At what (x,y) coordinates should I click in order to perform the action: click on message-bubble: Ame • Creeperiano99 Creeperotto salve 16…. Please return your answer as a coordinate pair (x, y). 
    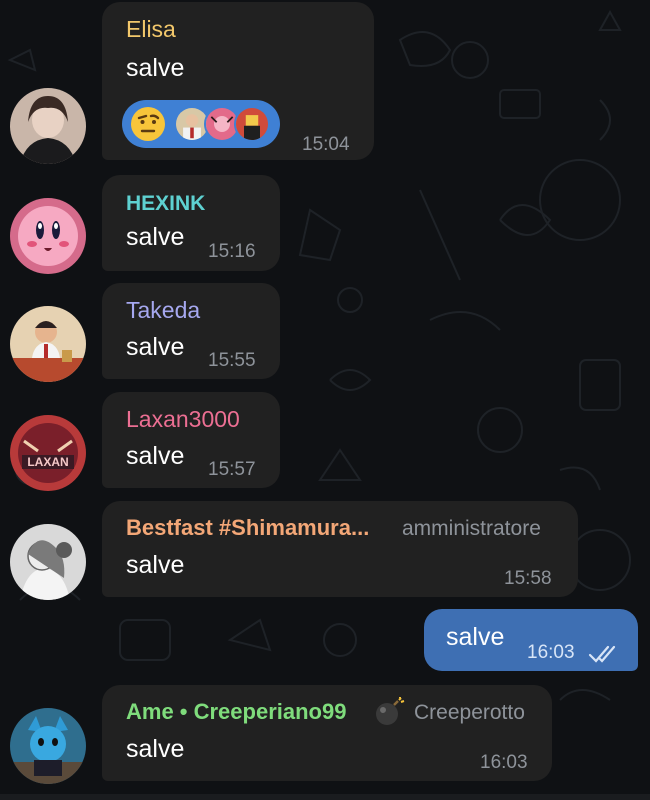
    Looking at the image, I should click on (327, 733).